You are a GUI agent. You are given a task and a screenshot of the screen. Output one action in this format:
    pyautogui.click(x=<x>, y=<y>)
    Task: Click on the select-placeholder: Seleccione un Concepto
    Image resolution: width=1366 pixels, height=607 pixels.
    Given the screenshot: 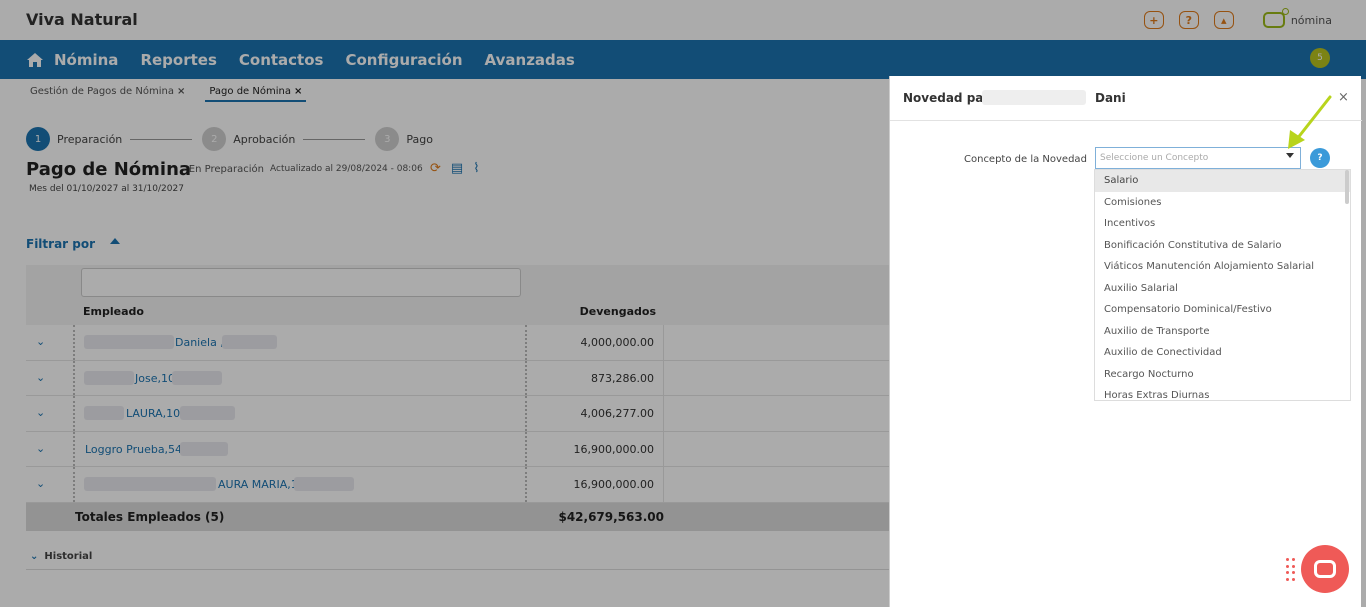 What is the action you would take?
    pyautogui.click(x=1154, y=158)
    